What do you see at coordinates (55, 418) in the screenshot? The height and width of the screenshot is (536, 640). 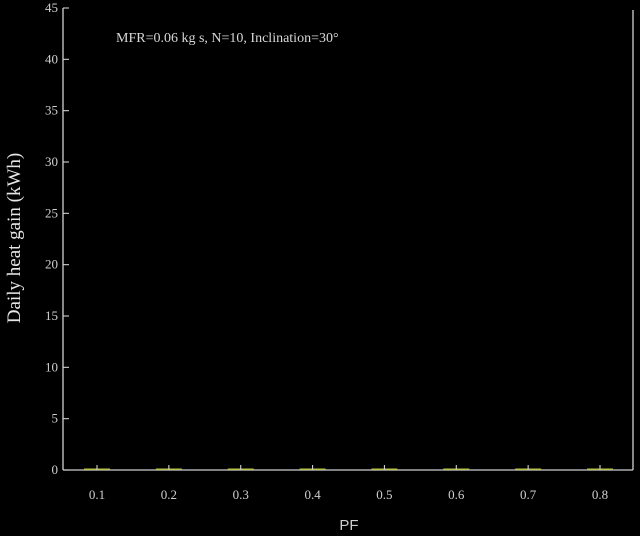 I see `y-tick-label: 5` at bounding box center [55, 418].